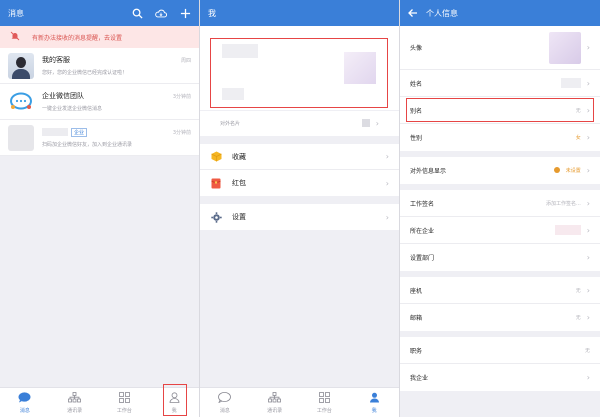  Describe the element at coordinates (374, 398) in the screenshot. I see `person-icon` at that location.